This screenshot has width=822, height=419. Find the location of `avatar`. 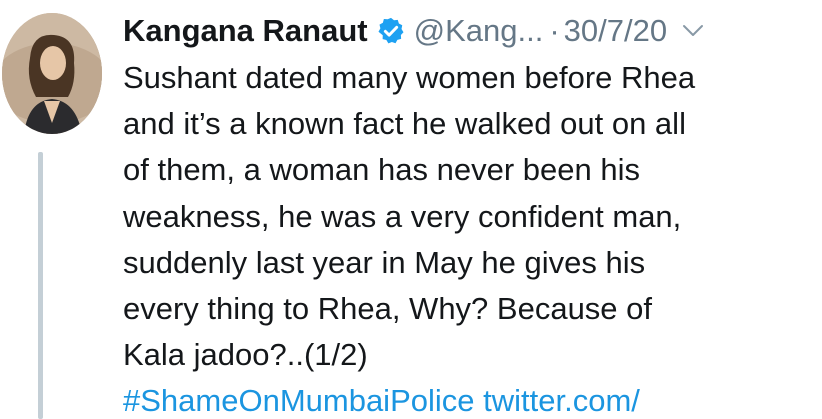

avatar is located at coordinates (52, 73).